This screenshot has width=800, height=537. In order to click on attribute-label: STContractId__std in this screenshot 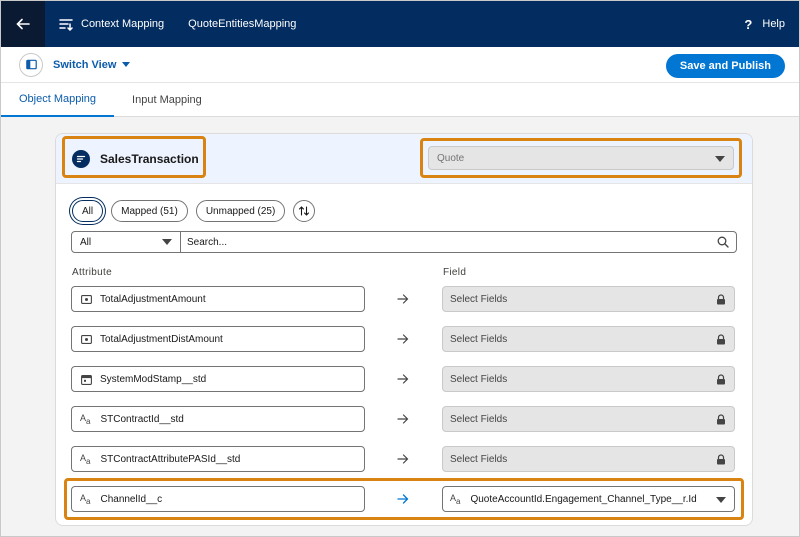, I will do `click(142, 419)`.